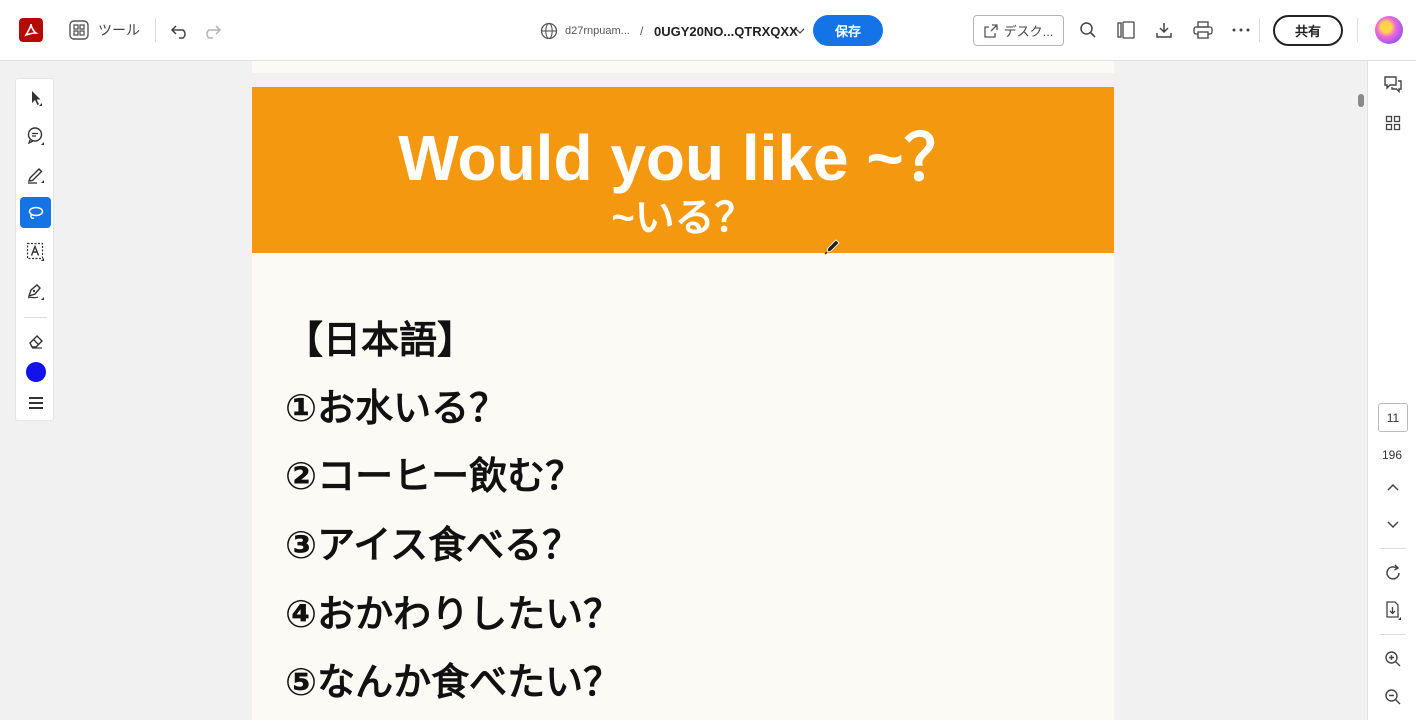 This screenshot has width=1416, height=720. I want to click on document-heading: 【日本語】, so click(380, 340).